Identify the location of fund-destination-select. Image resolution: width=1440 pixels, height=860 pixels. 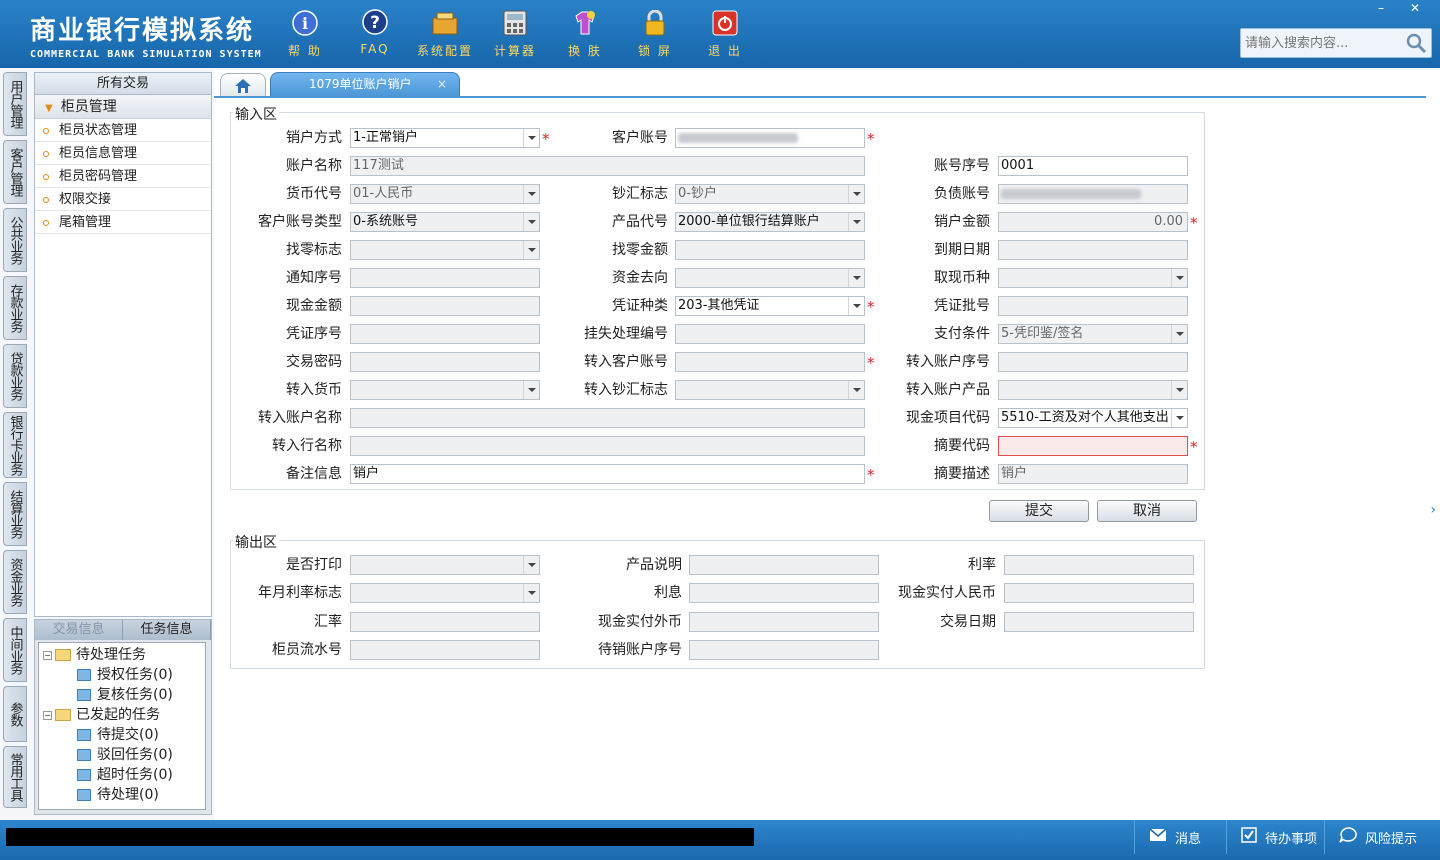
(770, 278).